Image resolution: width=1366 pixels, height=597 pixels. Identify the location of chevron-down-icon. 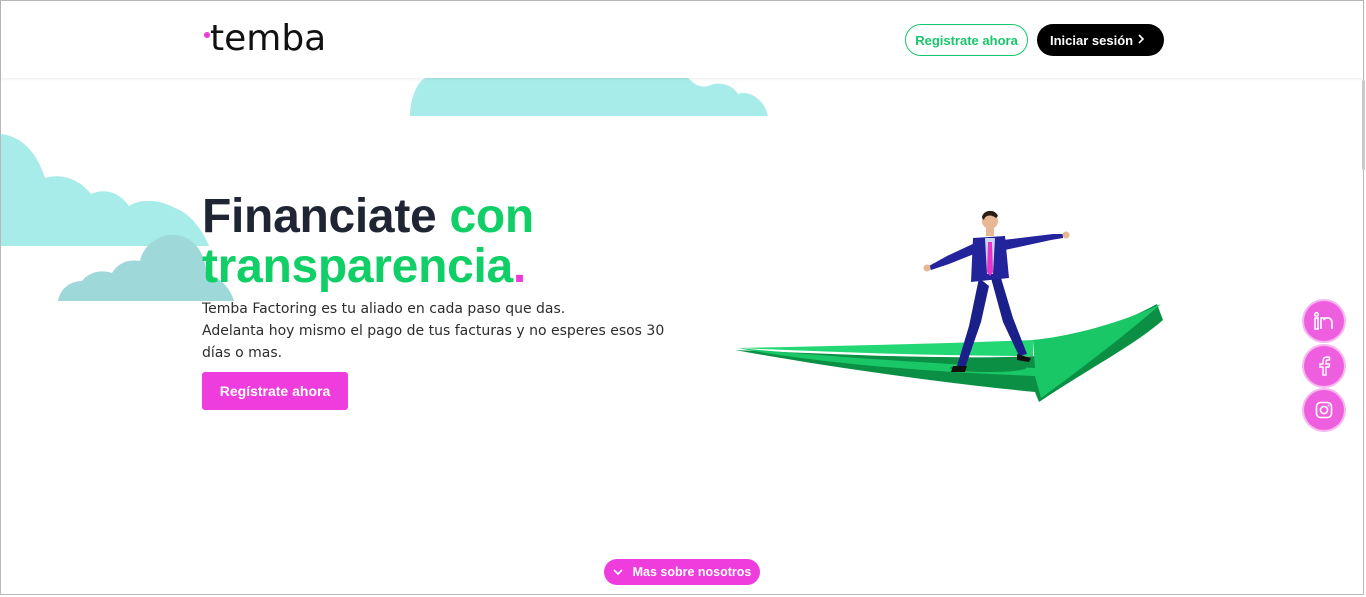
(618, 572).